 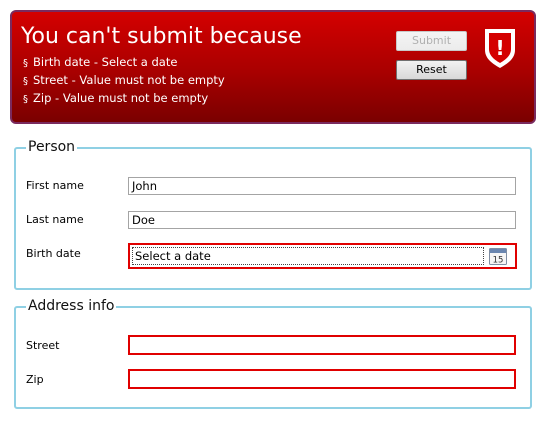 What do you see at coordinates (322, 379) in the screenshot?
I see `zip-field` at bounding box center [322, 379].